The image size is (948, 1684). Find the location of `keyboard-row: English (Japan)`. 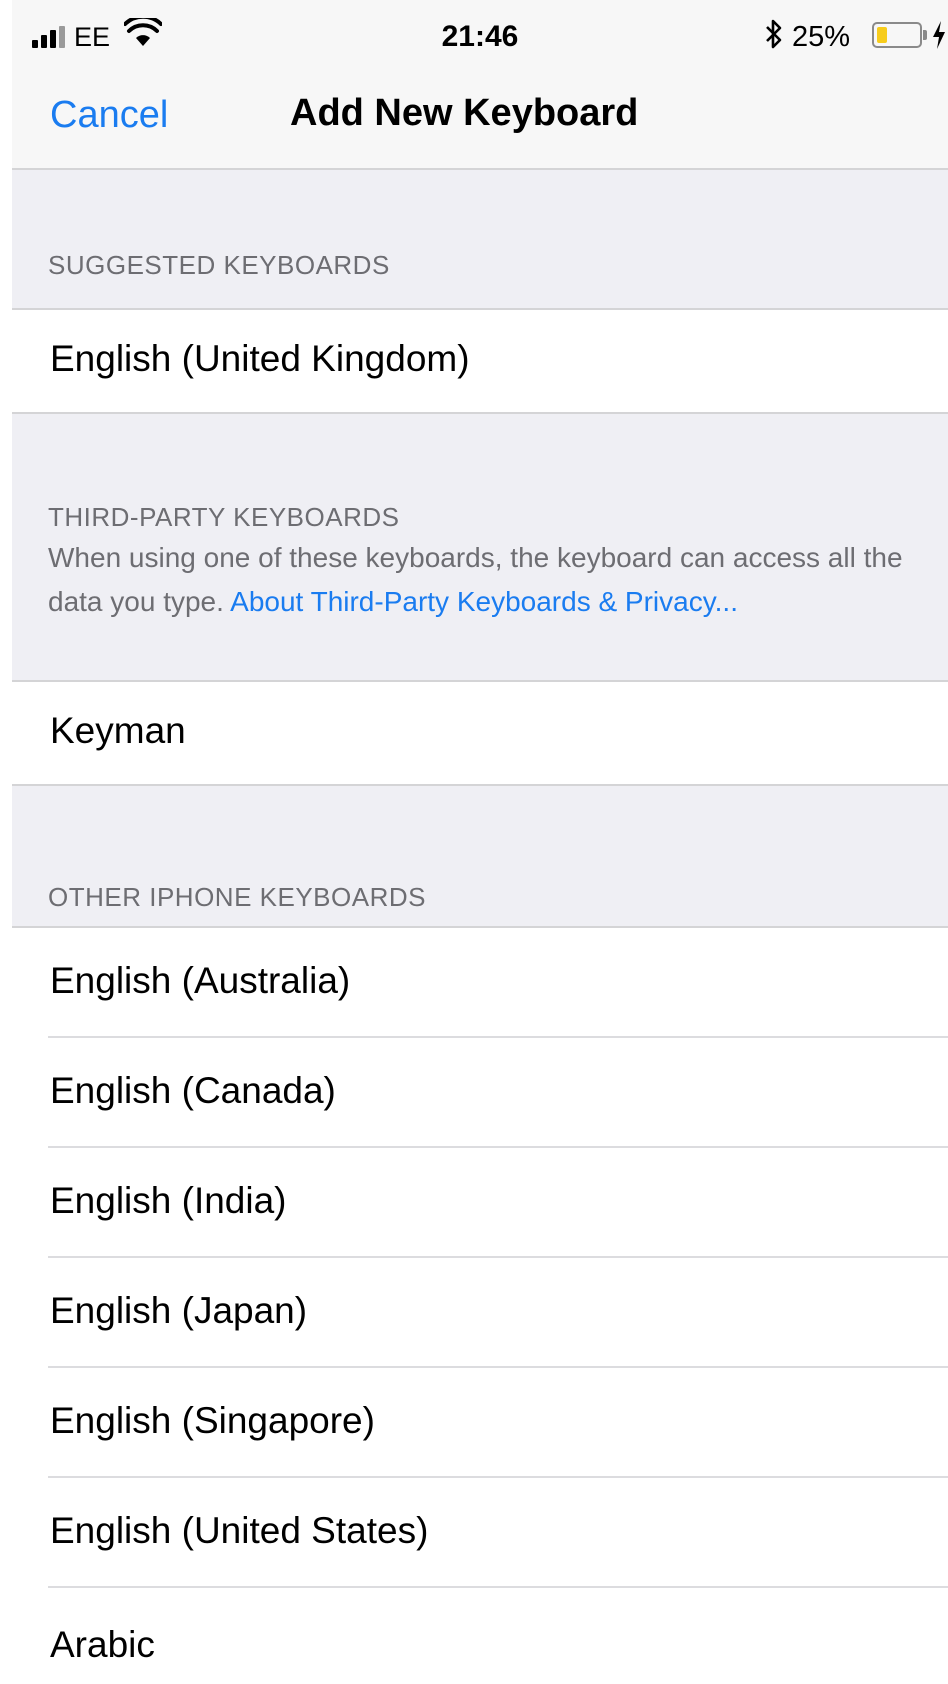

keyboard-row: English (Japan) is located at coordinates (480, 1313).